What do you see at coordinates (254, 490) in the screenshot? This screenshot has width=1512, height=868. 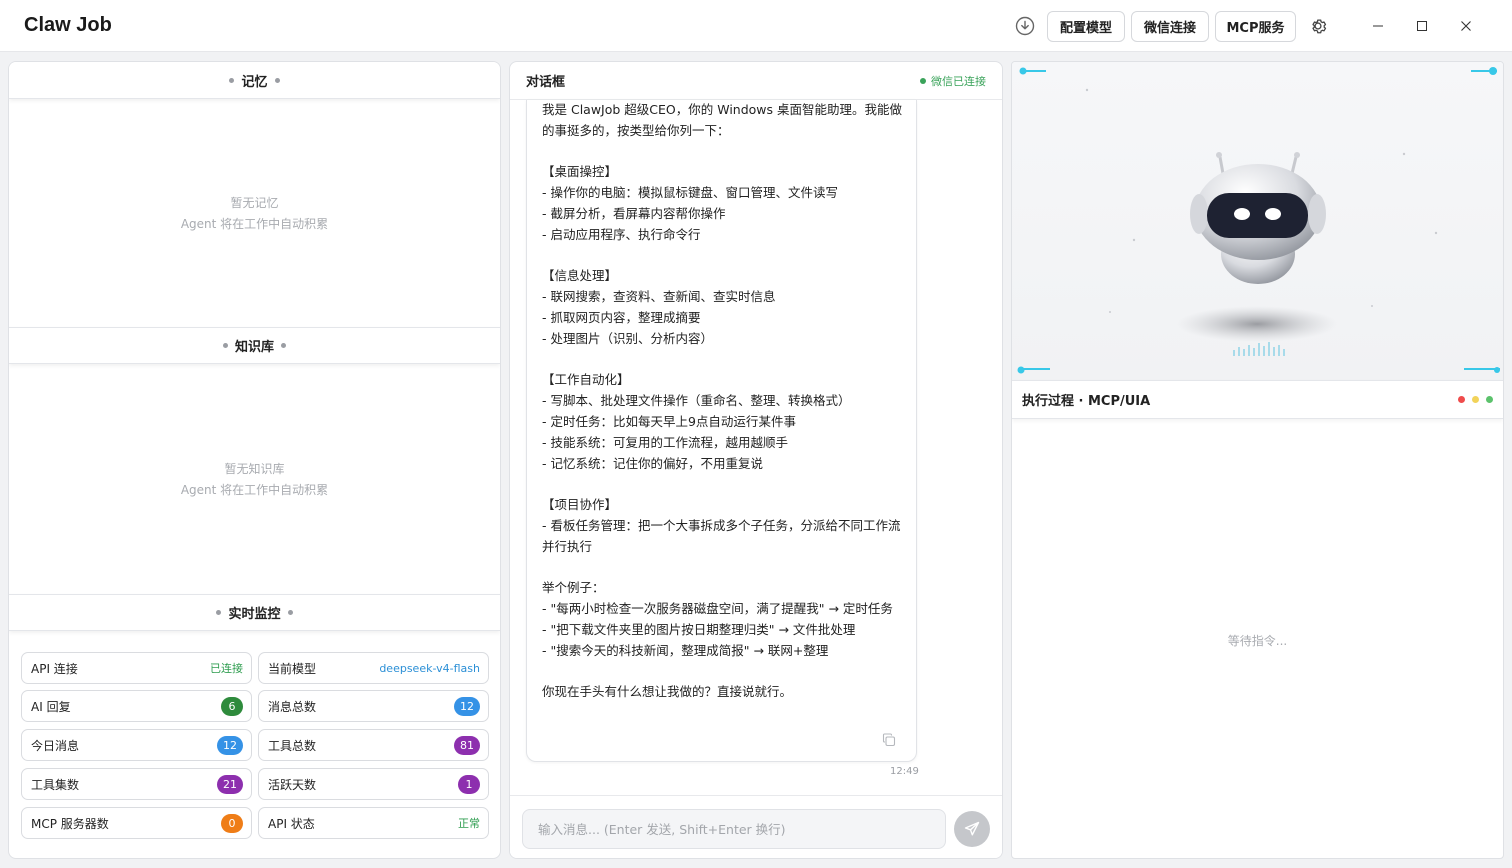 I see `knowledge-empty-sub: Agent 将在工作中自动积累` at bounding box center [254, 490].